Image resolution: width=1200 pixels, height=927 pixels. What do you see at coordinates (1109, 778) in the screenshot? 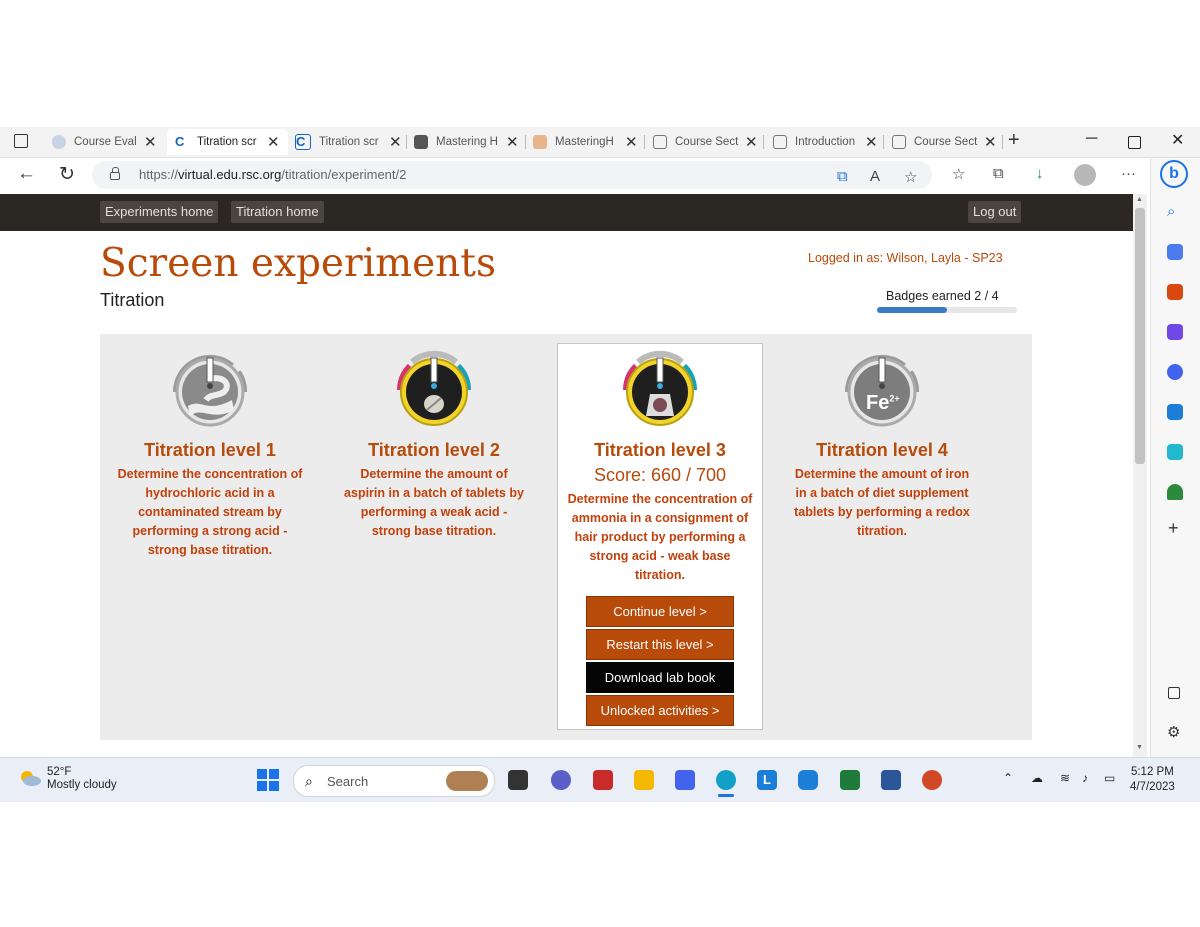
I see `battery-icon: ▭` at bounding box center [1109, 778].